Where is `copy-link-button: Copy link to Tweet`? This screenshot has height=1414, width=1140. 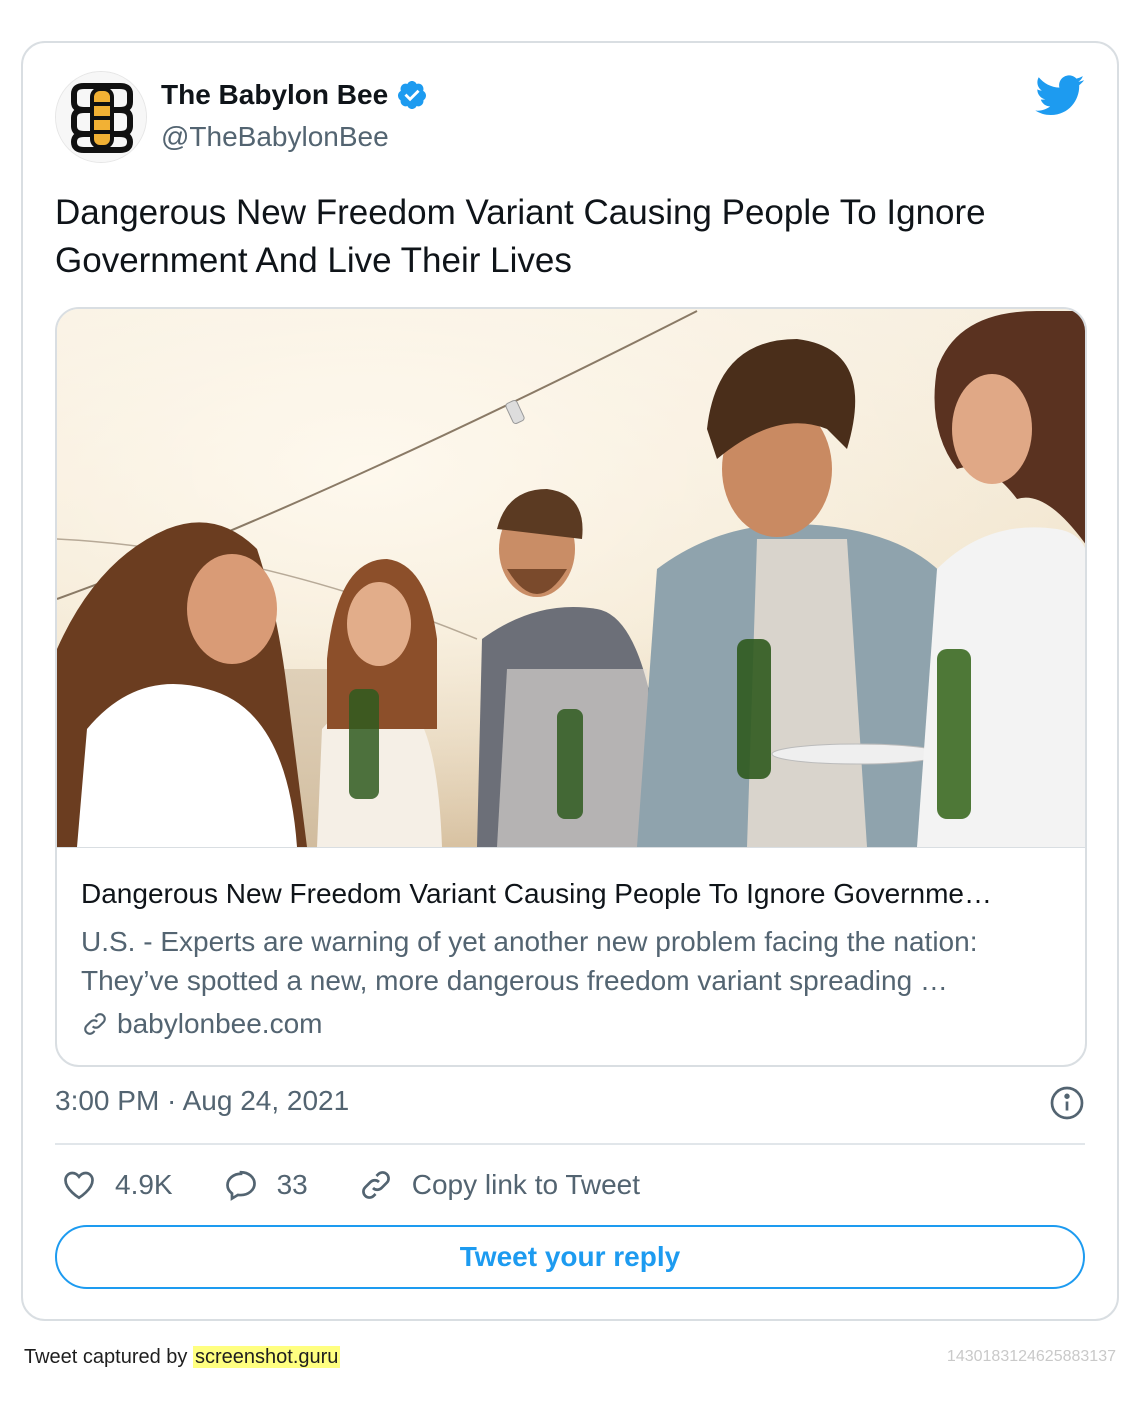 copy-link-button: Copy link to Tweet is located at coordinates (499, 1185).